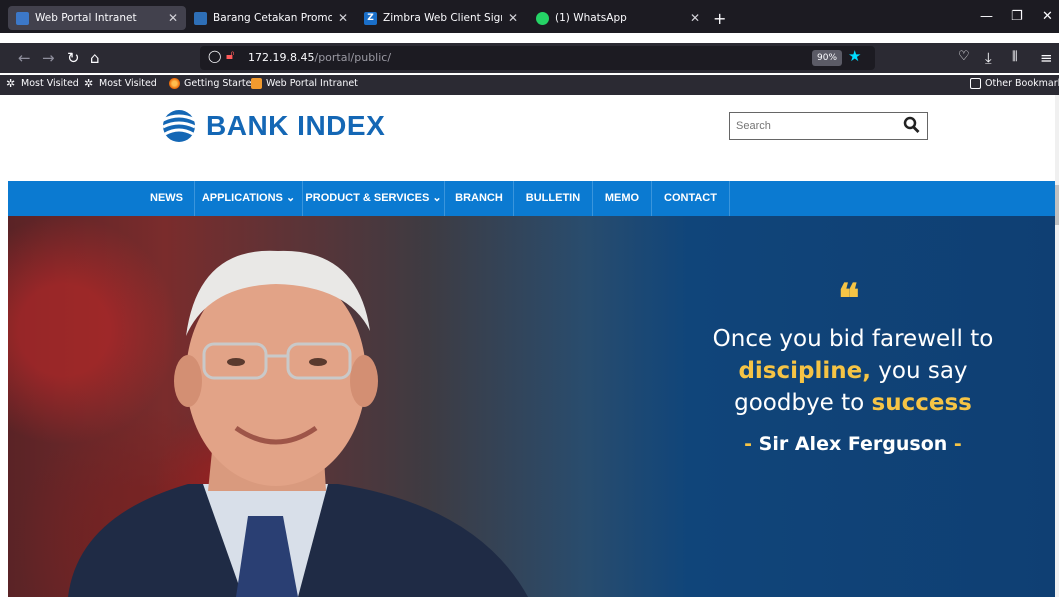  What do you see at coordinates (618, 18) in the screenshot?
I see `tab-whatsapp: (1) WhatsApp ✕` at bounding box center [618, 18].